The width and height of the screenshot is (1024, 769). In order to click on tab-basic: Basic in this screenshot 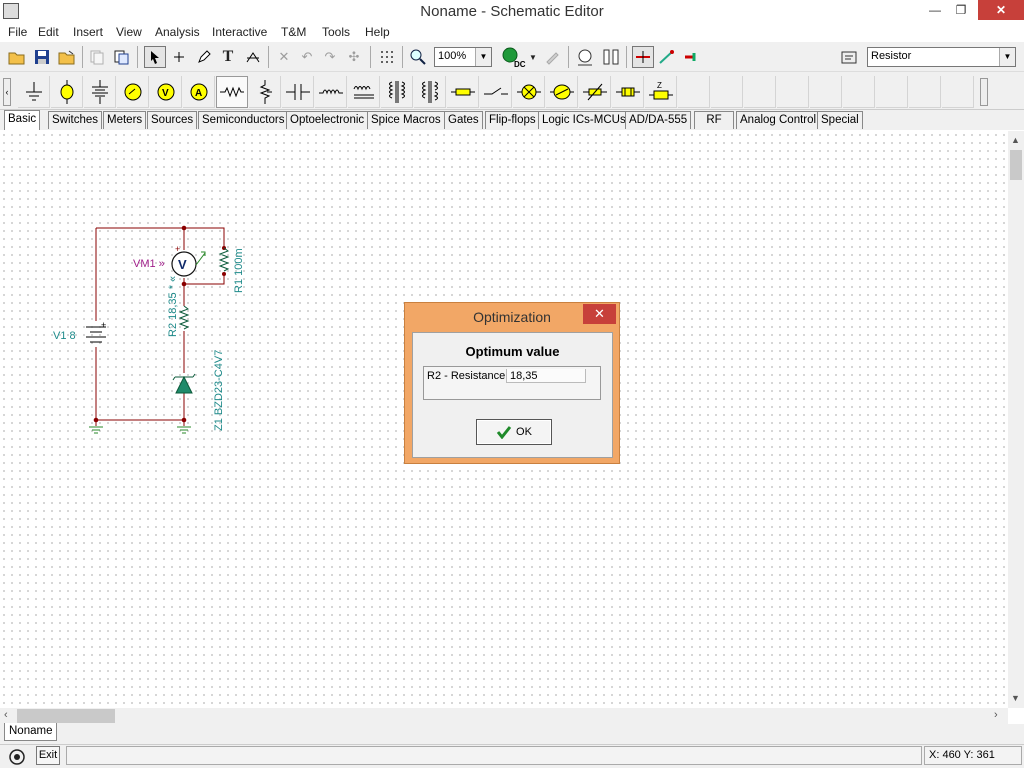, I will do `click(22, 120)`.